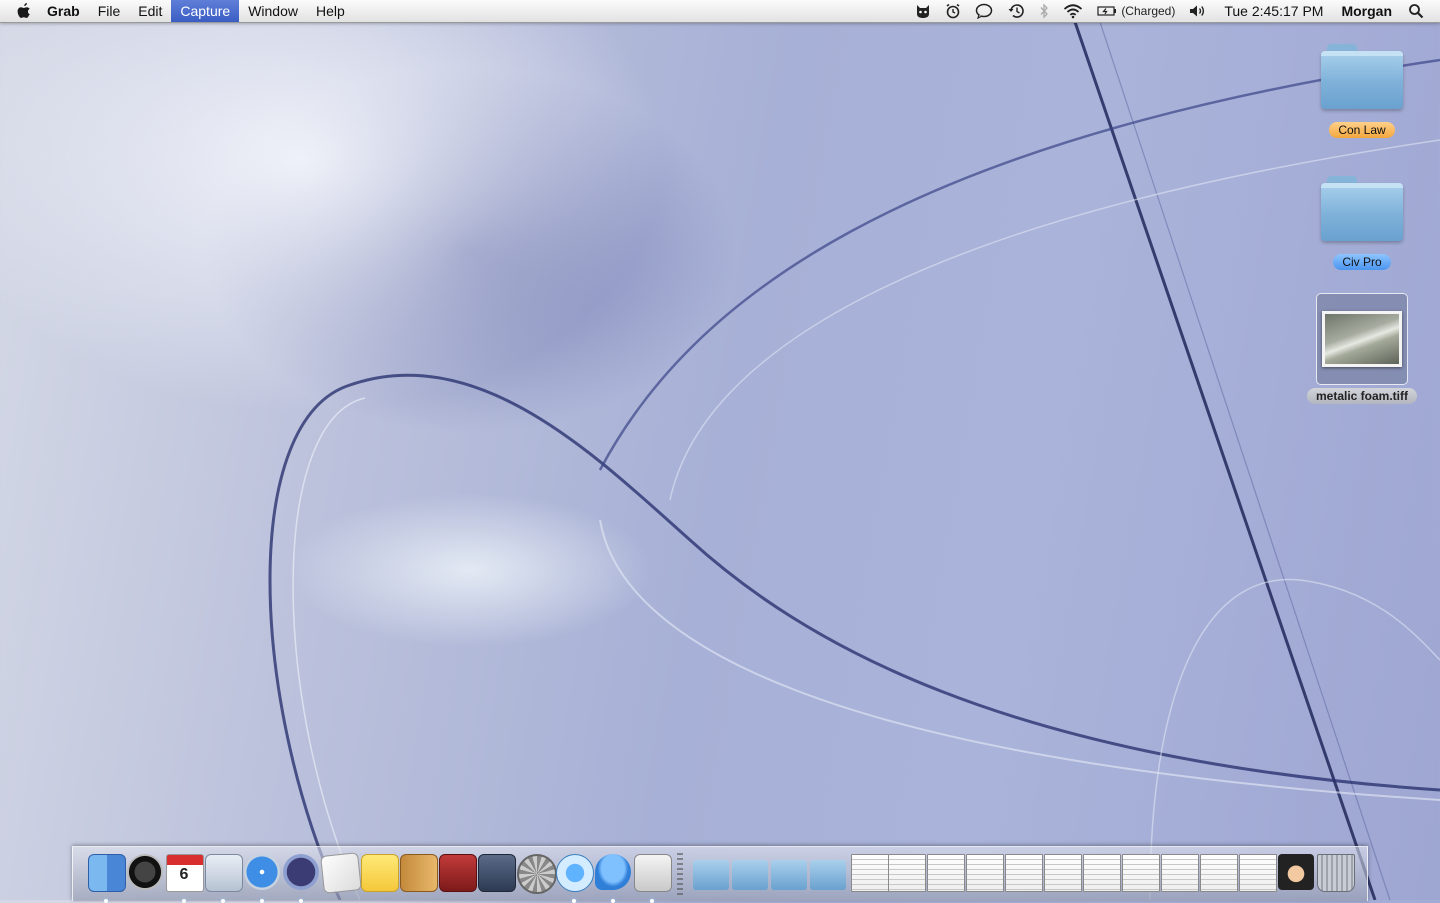 Image resolution: width=1440 pixels, height=903 pixels. I want to click on image-thumbnail-icon, so click(1362, 339).